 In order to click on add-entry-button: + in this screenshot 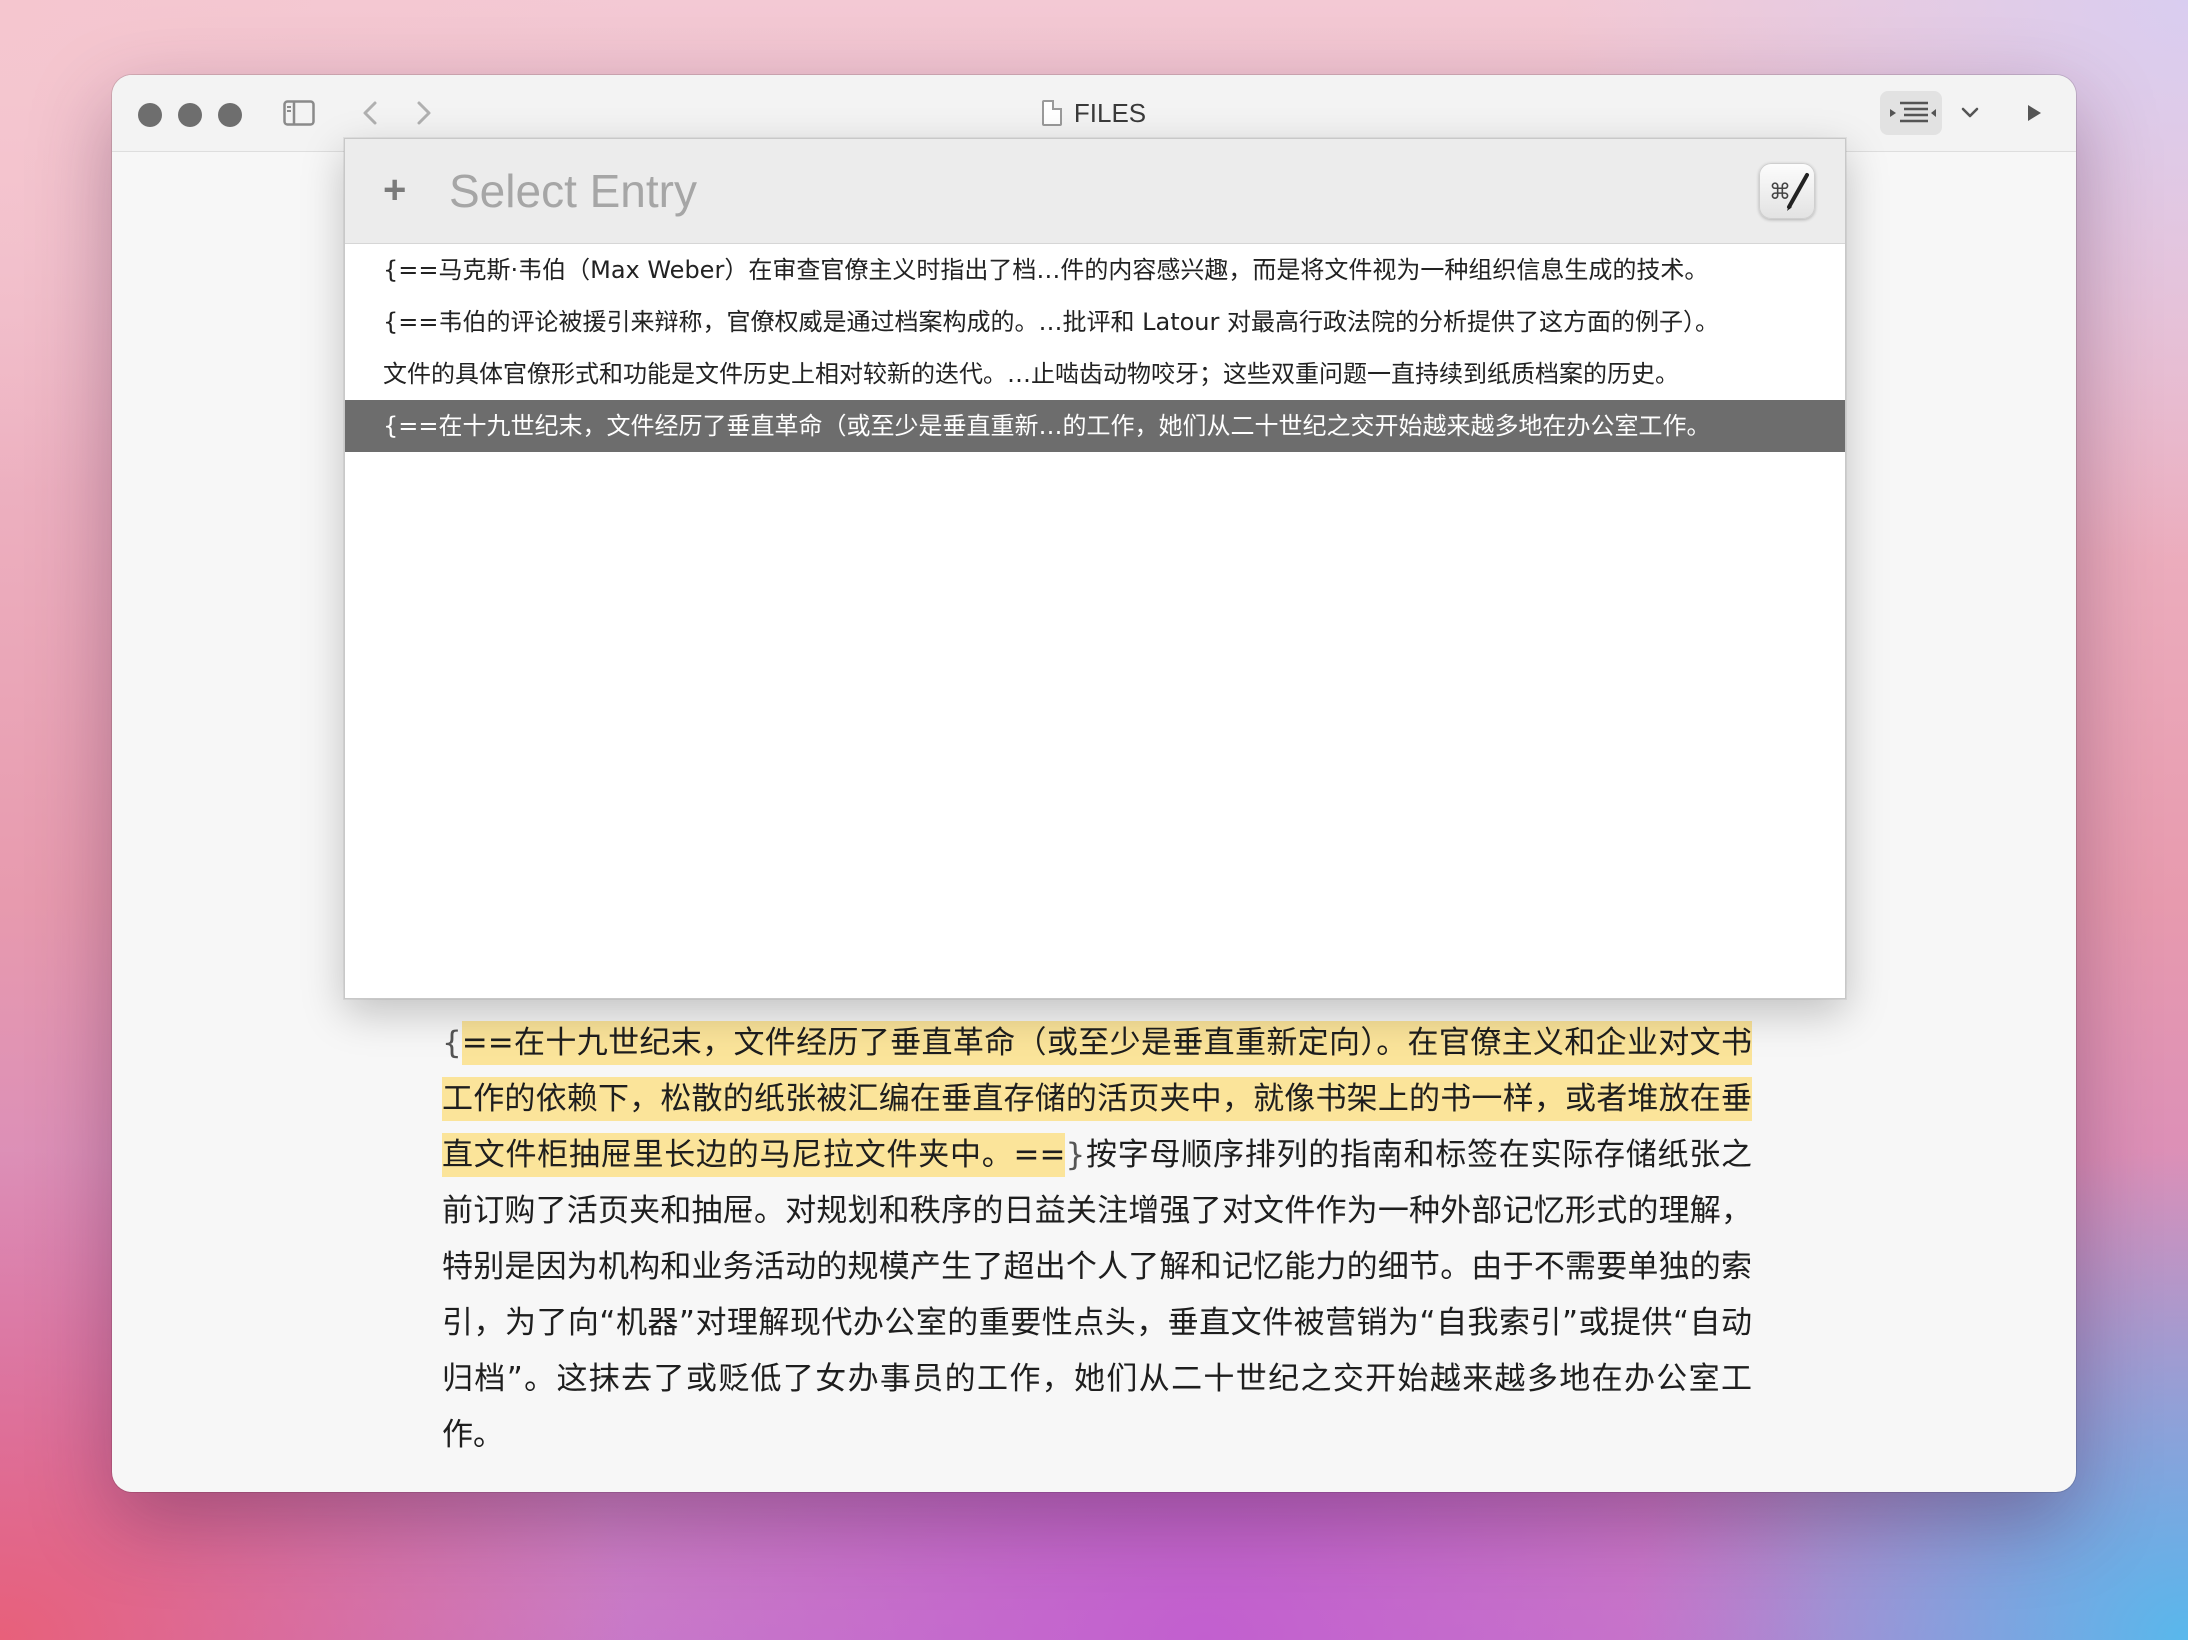, I will do `click(394, 190)`.